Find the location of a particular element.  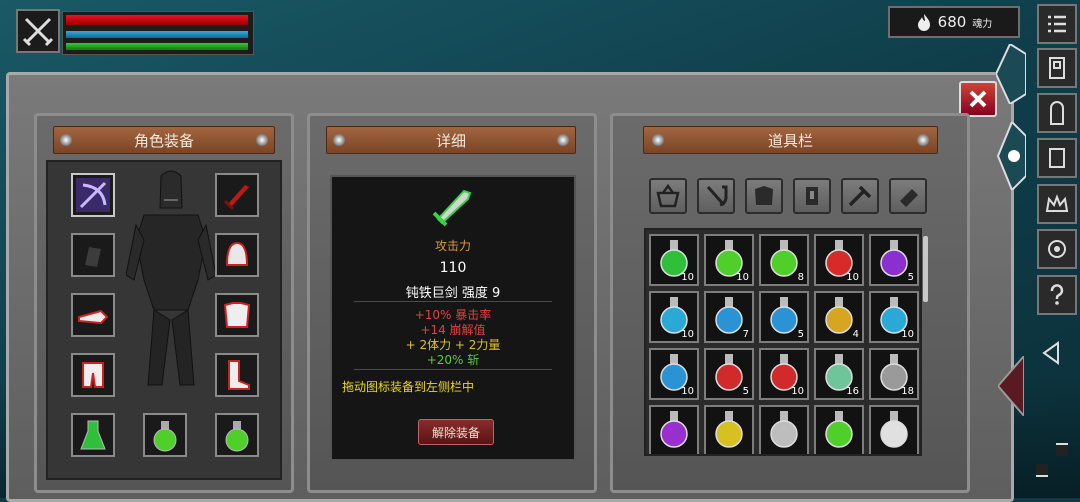

stat-label: 攻击力 is located at coordinates (452, 246).